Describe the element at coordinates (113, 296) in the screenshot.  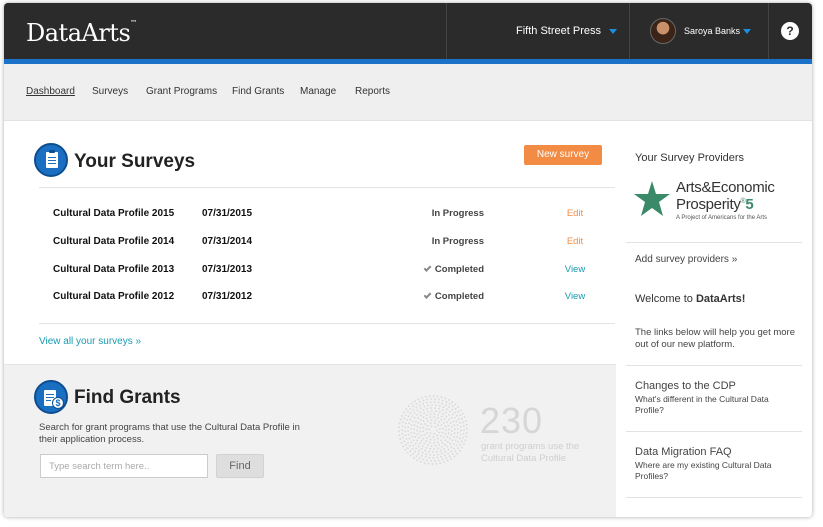
I see `survey-name: Cultural Data Profile 2012` at that location.